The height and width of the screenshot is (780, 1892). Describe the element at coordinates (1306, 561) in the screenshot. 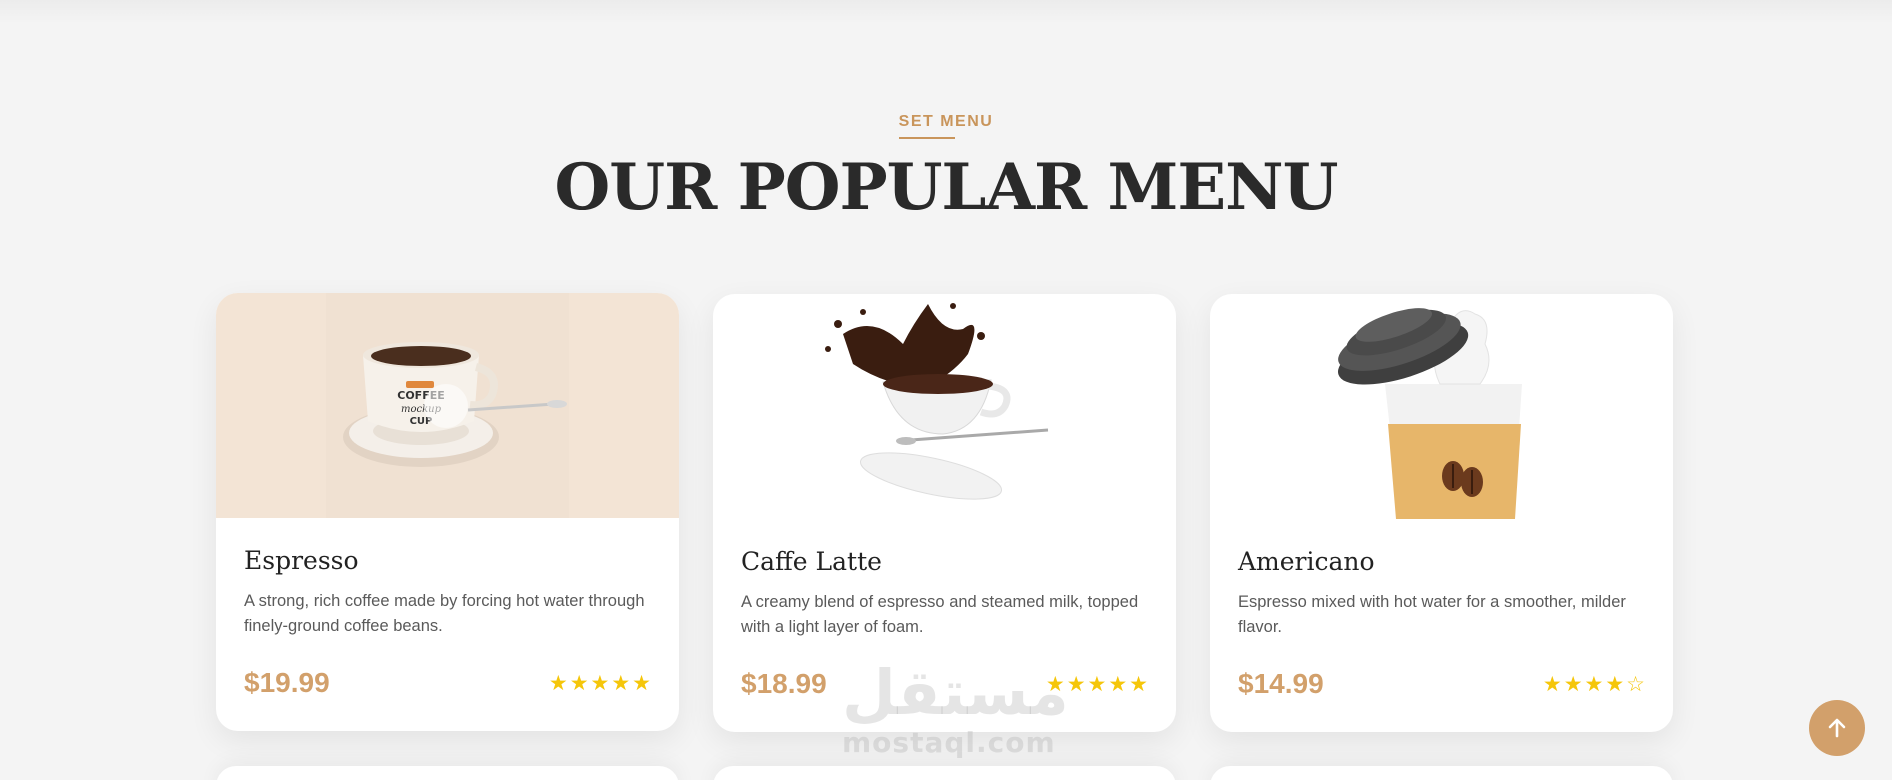

I see `menu-item-name: Americano` at that location.